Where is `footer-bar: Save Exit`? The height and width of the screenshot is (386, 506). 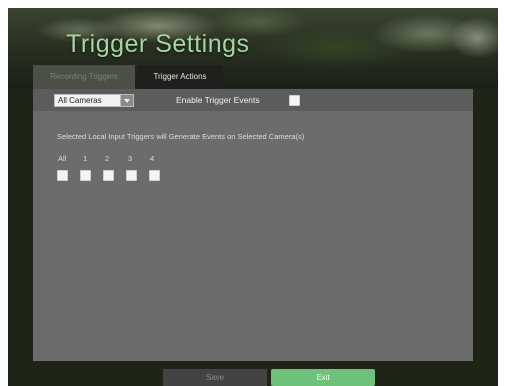 footer-bar: Save Exit is located at coordinates (253, 377).